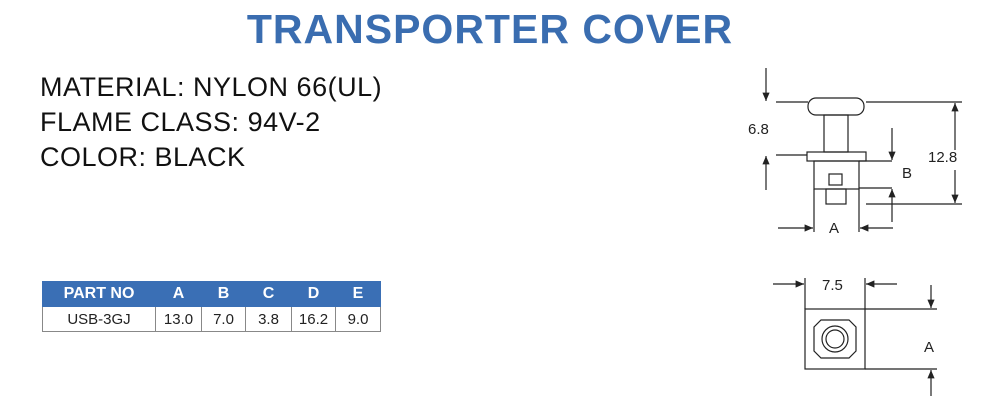 The image size is (1000, 411). Describe the element at coordinates (834, 228) in the screenshot. I see `dim-a-side-label: A` at that location.